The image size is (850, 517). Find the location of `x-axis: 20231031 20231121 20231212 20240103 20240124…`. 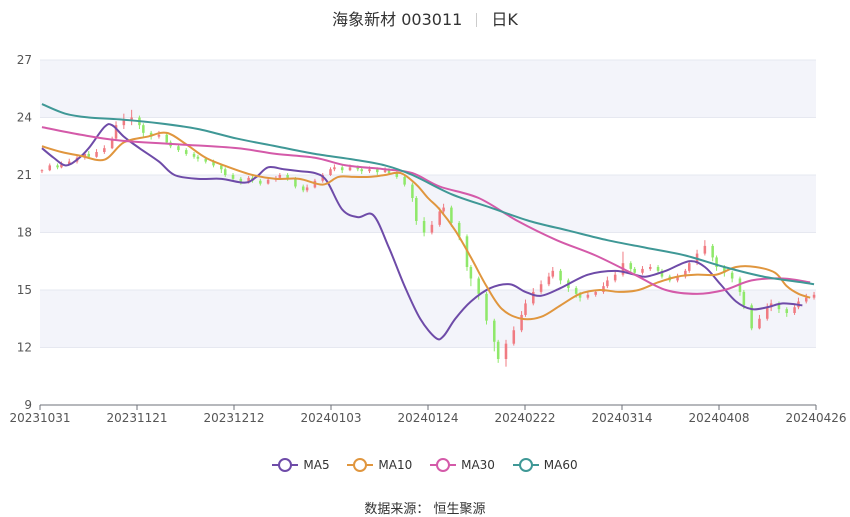

x-axis: 20231031 20231121 20231212 20240103 20240124… is located at coordinates (428, 414).